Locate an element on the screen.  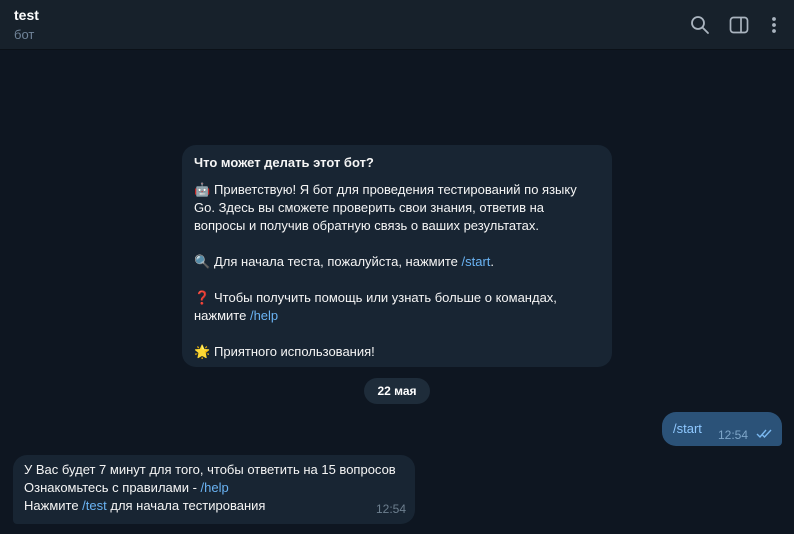
outgoing-message: /start 12:54 is located at coordinates (722, 429).